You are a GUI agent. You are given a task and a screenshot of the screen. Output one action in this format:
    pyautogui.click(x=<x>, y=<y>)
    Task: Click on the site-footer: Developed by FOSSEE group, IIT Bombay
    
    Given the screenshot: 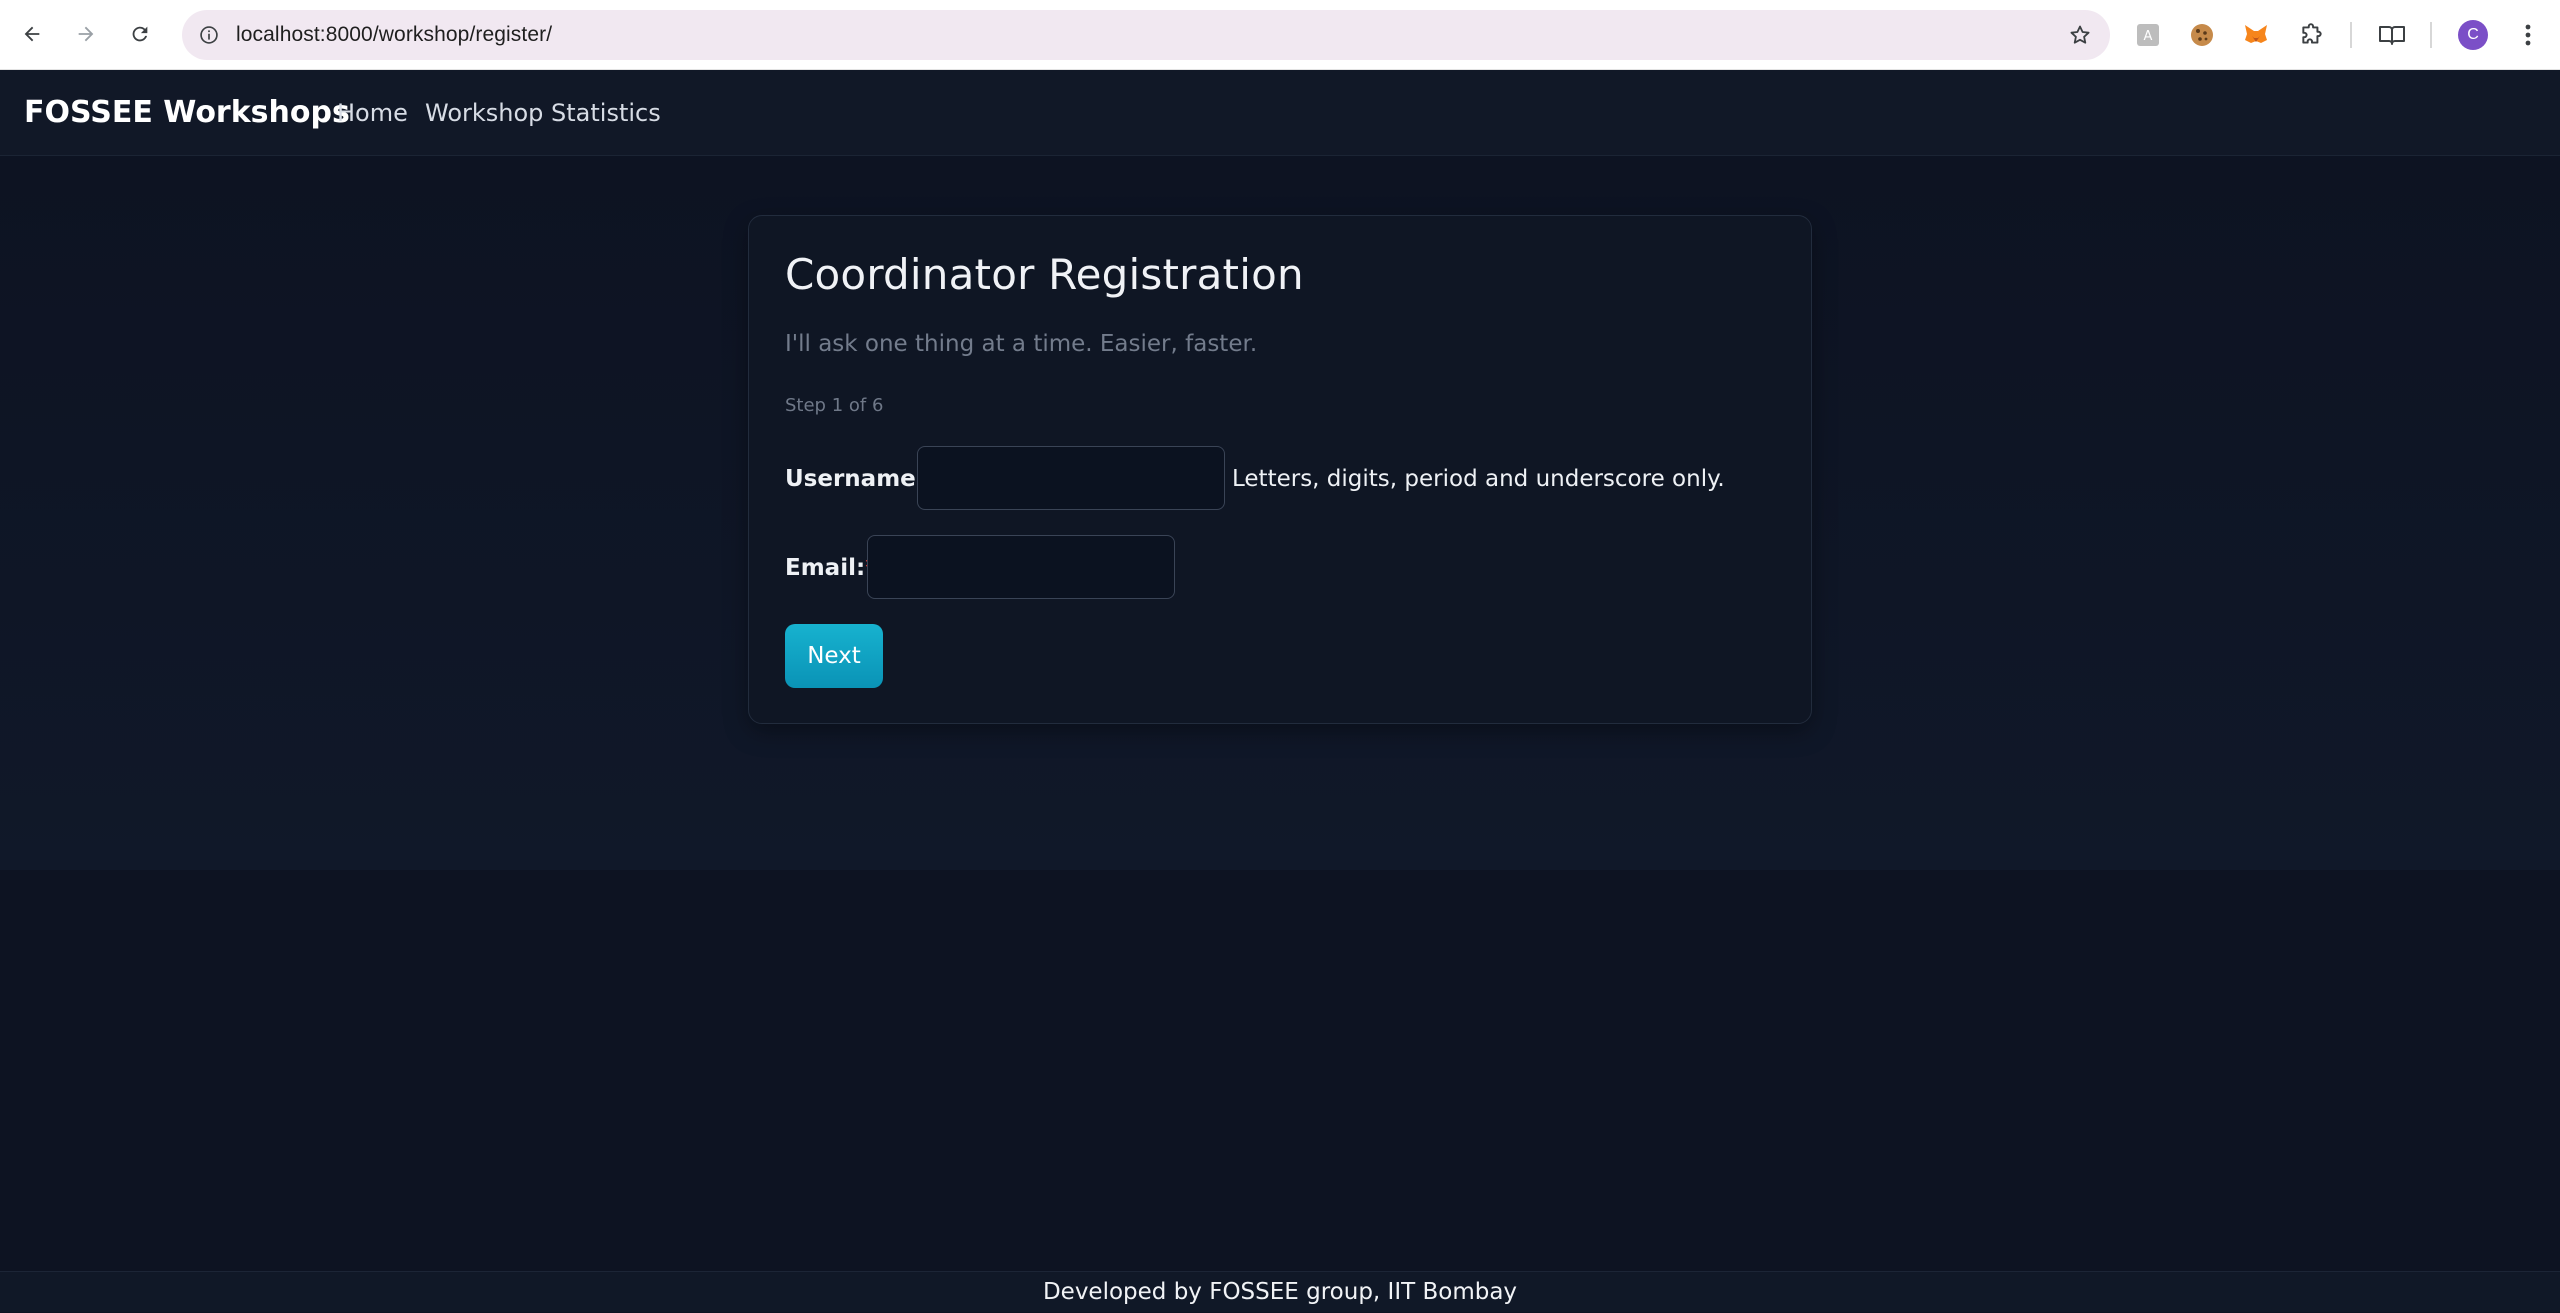 What is the action you would take?
    pyautogui.click(x=1280, y=1291)
    